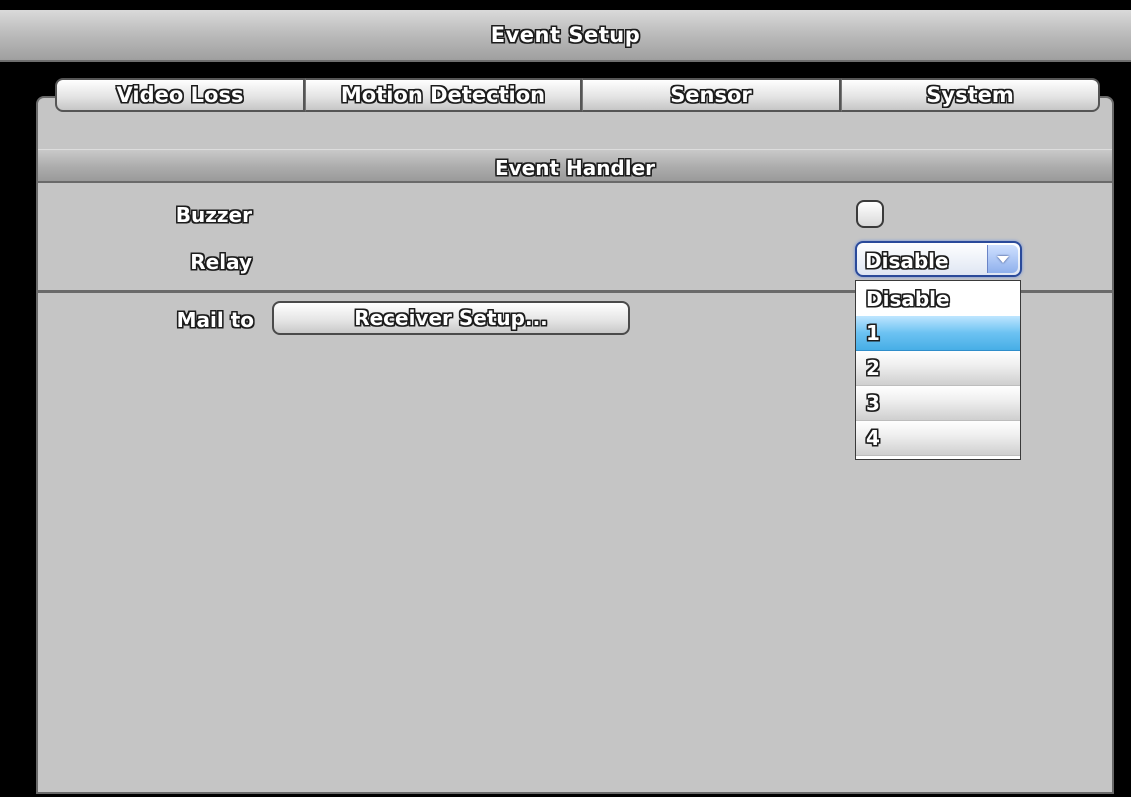 The image size is (1131, 797). What do you see at coordinates (970, 95) in the screenshot?
I see `tab-system: System` at bounding box center [970, 95].